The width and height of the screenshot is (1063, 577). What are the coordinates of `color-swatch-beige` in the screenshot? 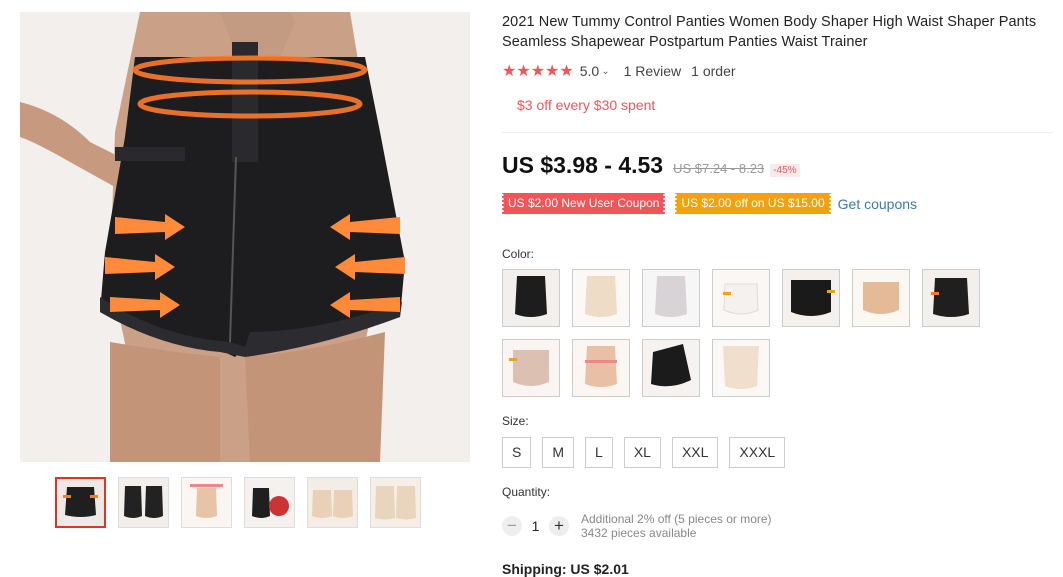 It's located at (601, 298).